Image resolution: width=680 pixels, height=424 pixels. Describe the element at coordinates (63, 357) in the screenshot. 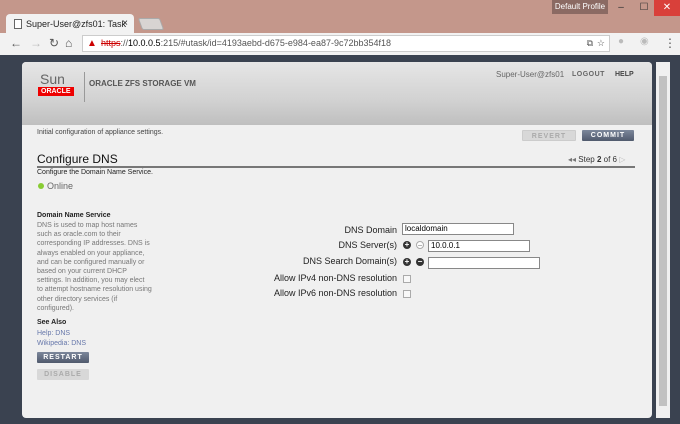

I see `restart-button: RESTART` at that location.